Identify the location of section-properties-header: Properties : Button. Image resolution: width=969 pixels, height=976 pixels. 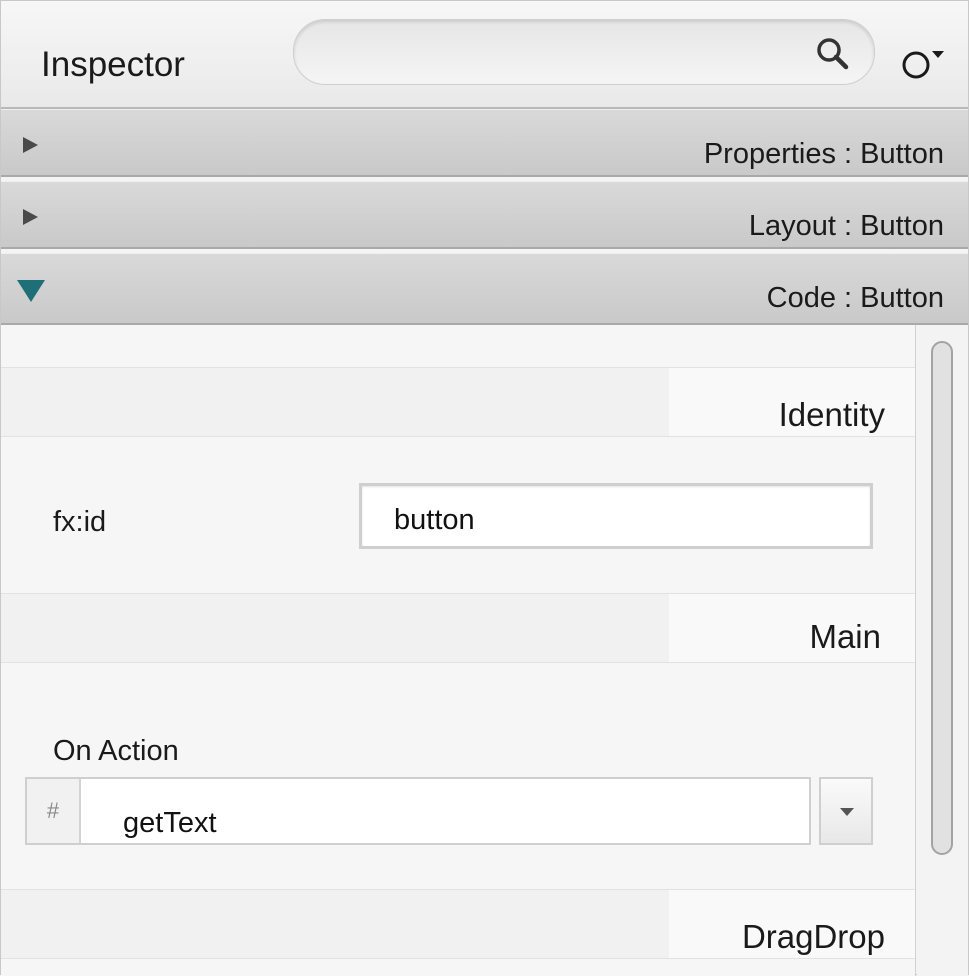
(484, 143).